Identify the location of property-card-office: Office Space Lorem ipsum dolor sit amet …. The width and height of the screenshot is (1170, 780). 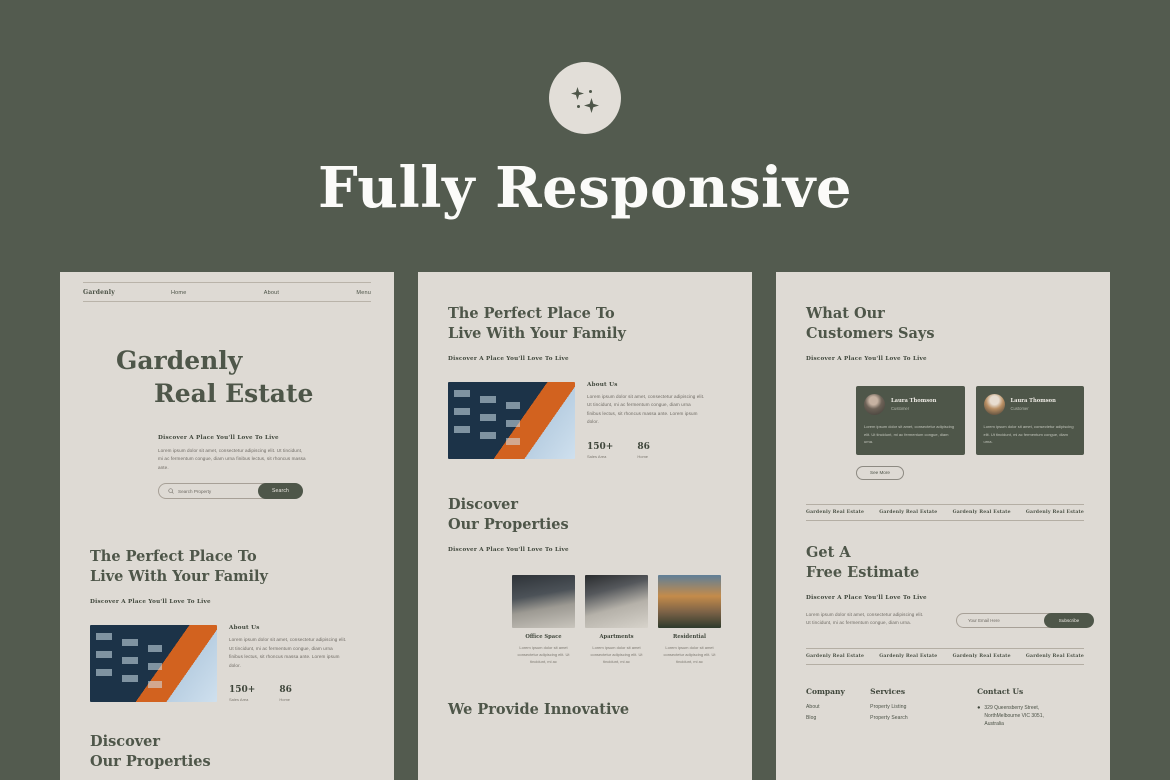
(543, 620).